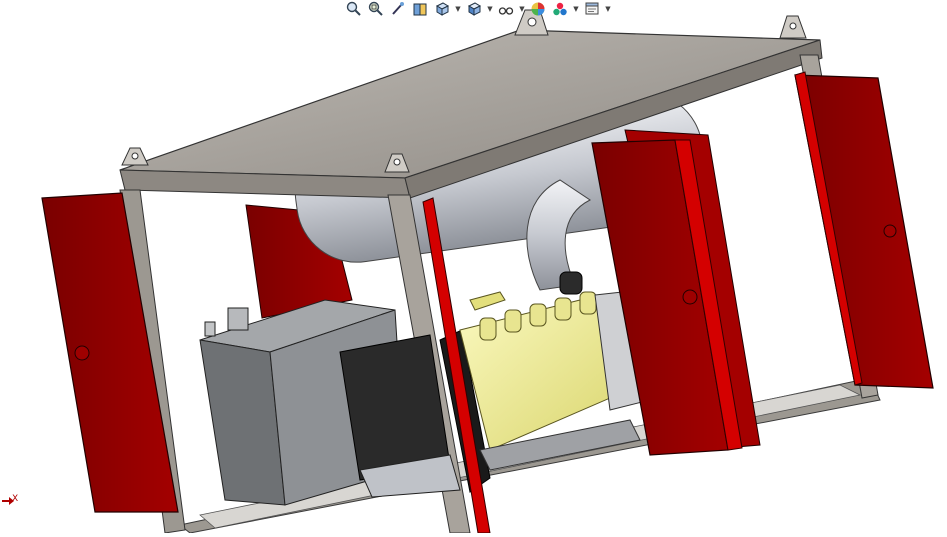  What do you see at coordinates (890, 231) in the screenshot?
I see `far-right-door-handle` at bounding box center [890, 231].